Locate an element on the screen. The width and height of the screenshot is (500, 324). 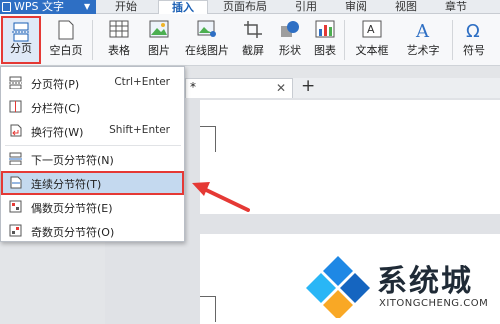
tab-review: 审阅 is located at coordinates (356, 7).